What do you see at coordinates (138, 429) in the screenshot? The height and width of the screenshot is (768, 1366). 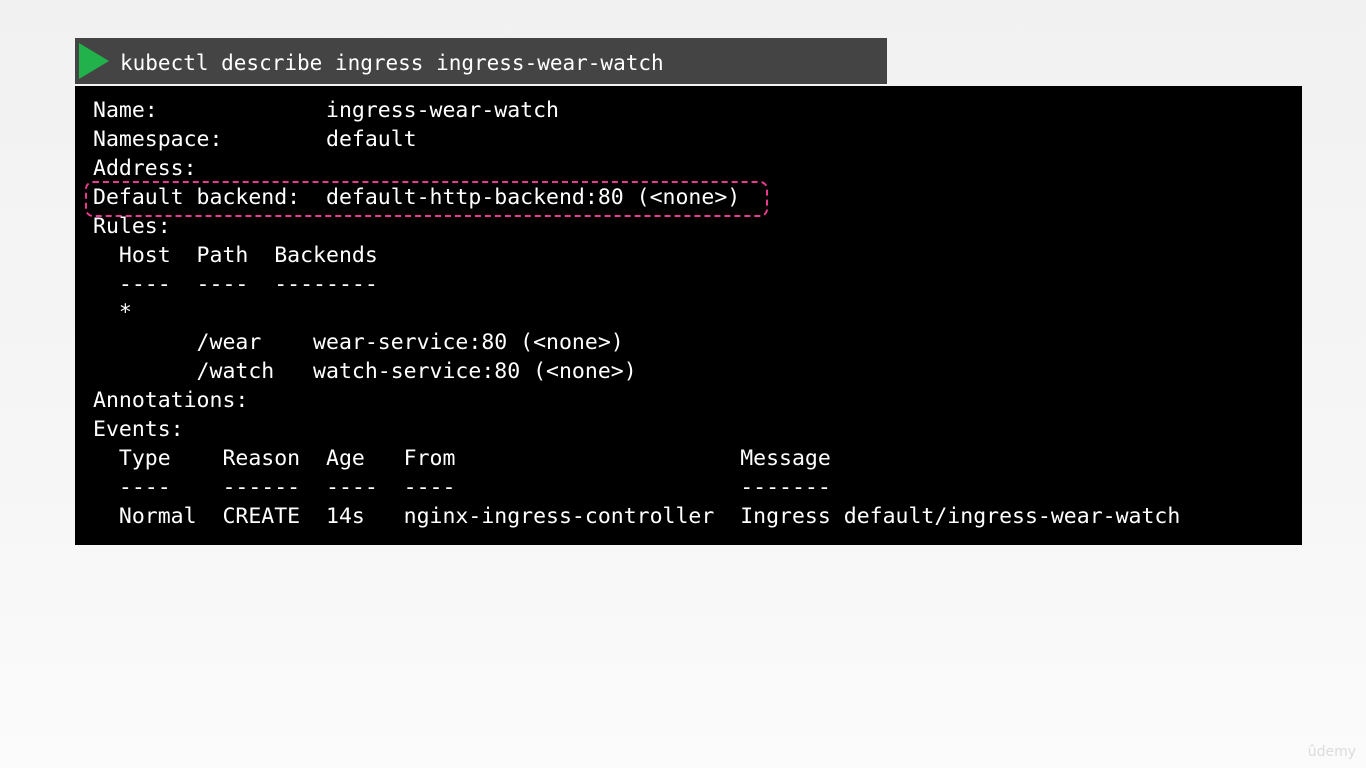 I see `terminal-line: Events:` at bounding box center [138, 429].